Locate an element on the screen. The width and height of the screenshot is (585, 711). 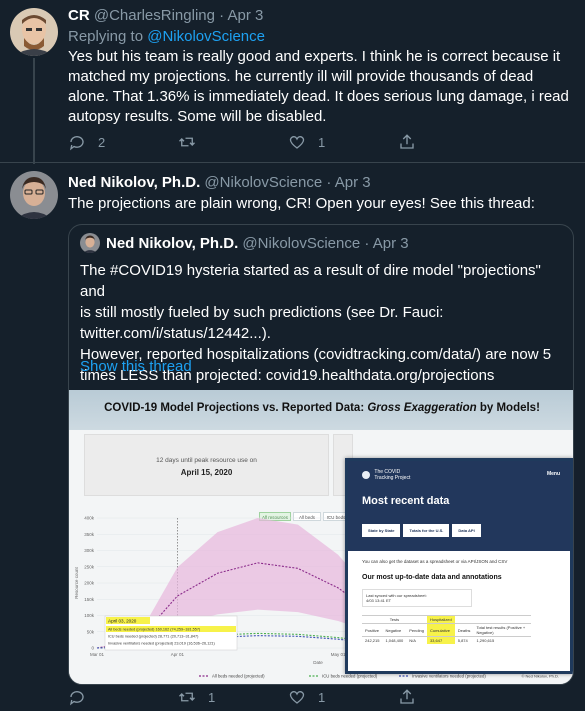
tweet-header: CR @CharlesRingling · Apr 3 is located at coordinates (165, 16).